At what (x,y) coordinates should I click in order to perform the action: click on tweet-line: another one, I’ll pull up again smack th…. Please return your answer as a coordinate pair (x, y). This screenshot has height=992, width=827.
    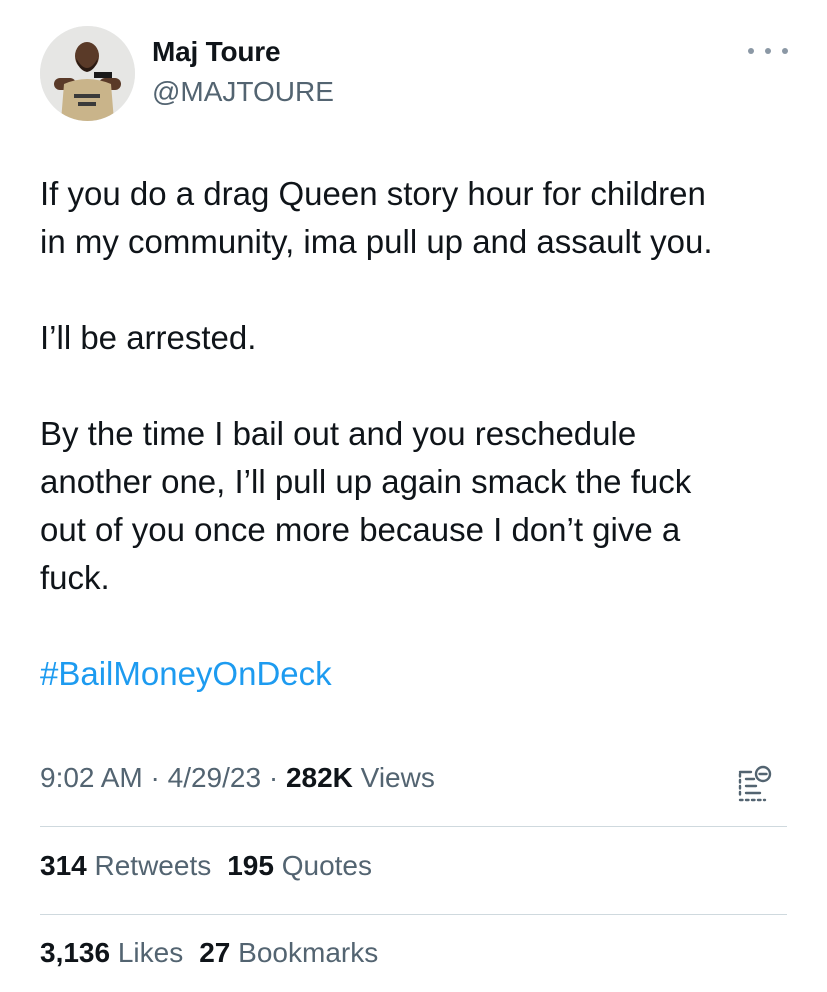
    Looking at the image, I should click on (366, 481).